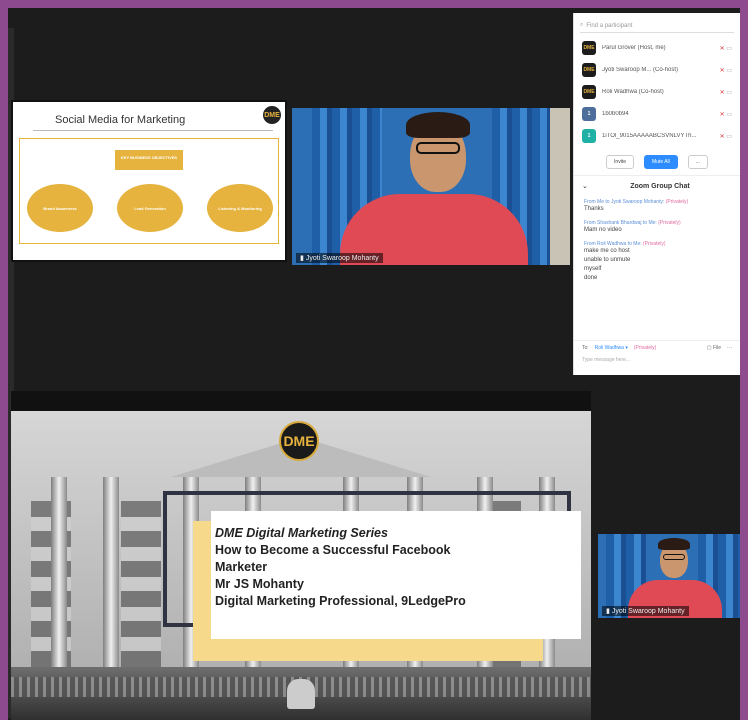 The height and width of the screenshot is (720, 748). What do you see at coordinates (333, 550) in the screenshot?
I see `talk-title-line: How to Become a Successful Facebook` at bounding box center [333, 550].